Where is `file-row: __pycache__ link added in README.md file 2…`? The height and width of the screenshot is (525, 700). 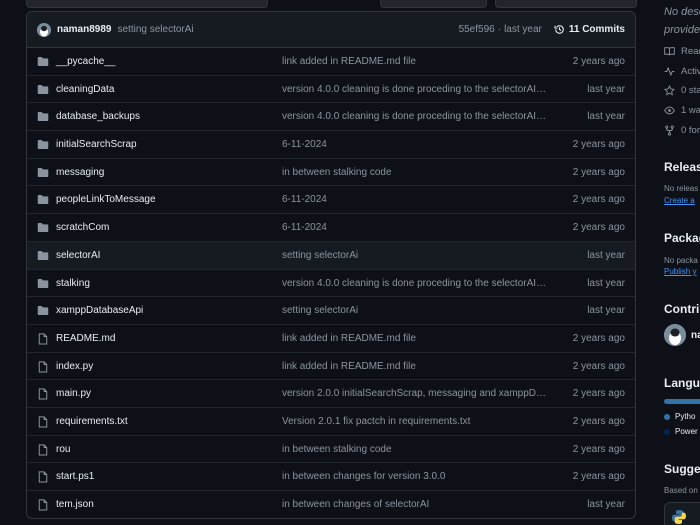
file-row: __pycache__ link added in README.md file 2… is located at coordinates (331, 62).